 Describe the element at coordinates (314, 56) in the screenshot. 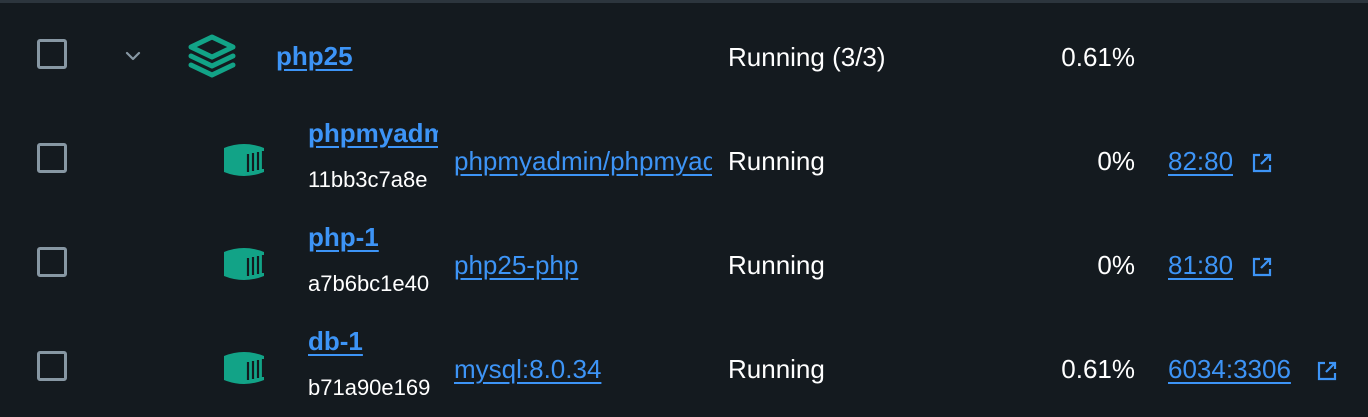

I see `group-name-link: php25` at that location.